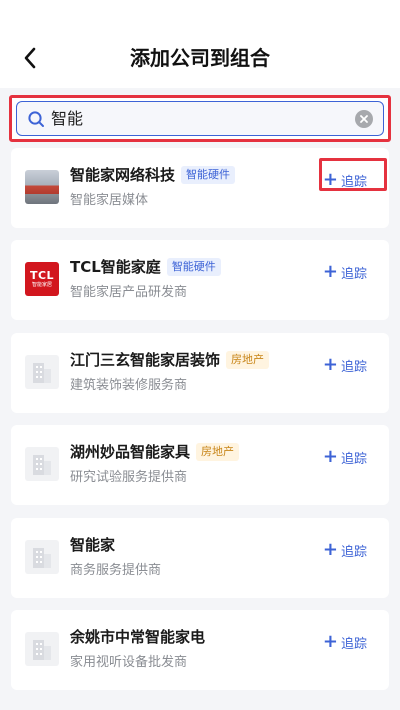  Describe the element at coordinates (41, 284) in the screenshot. I see `tcl-logo-subtext: 智能家居` at that location.